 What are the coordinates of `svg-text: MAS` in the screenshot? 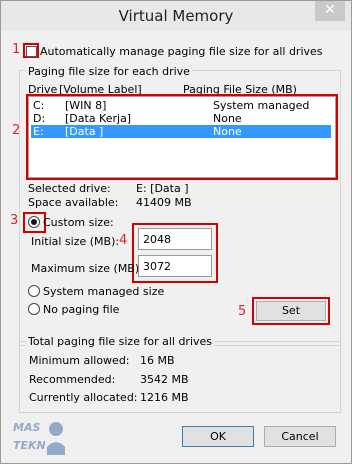 It's located at (26, 427).